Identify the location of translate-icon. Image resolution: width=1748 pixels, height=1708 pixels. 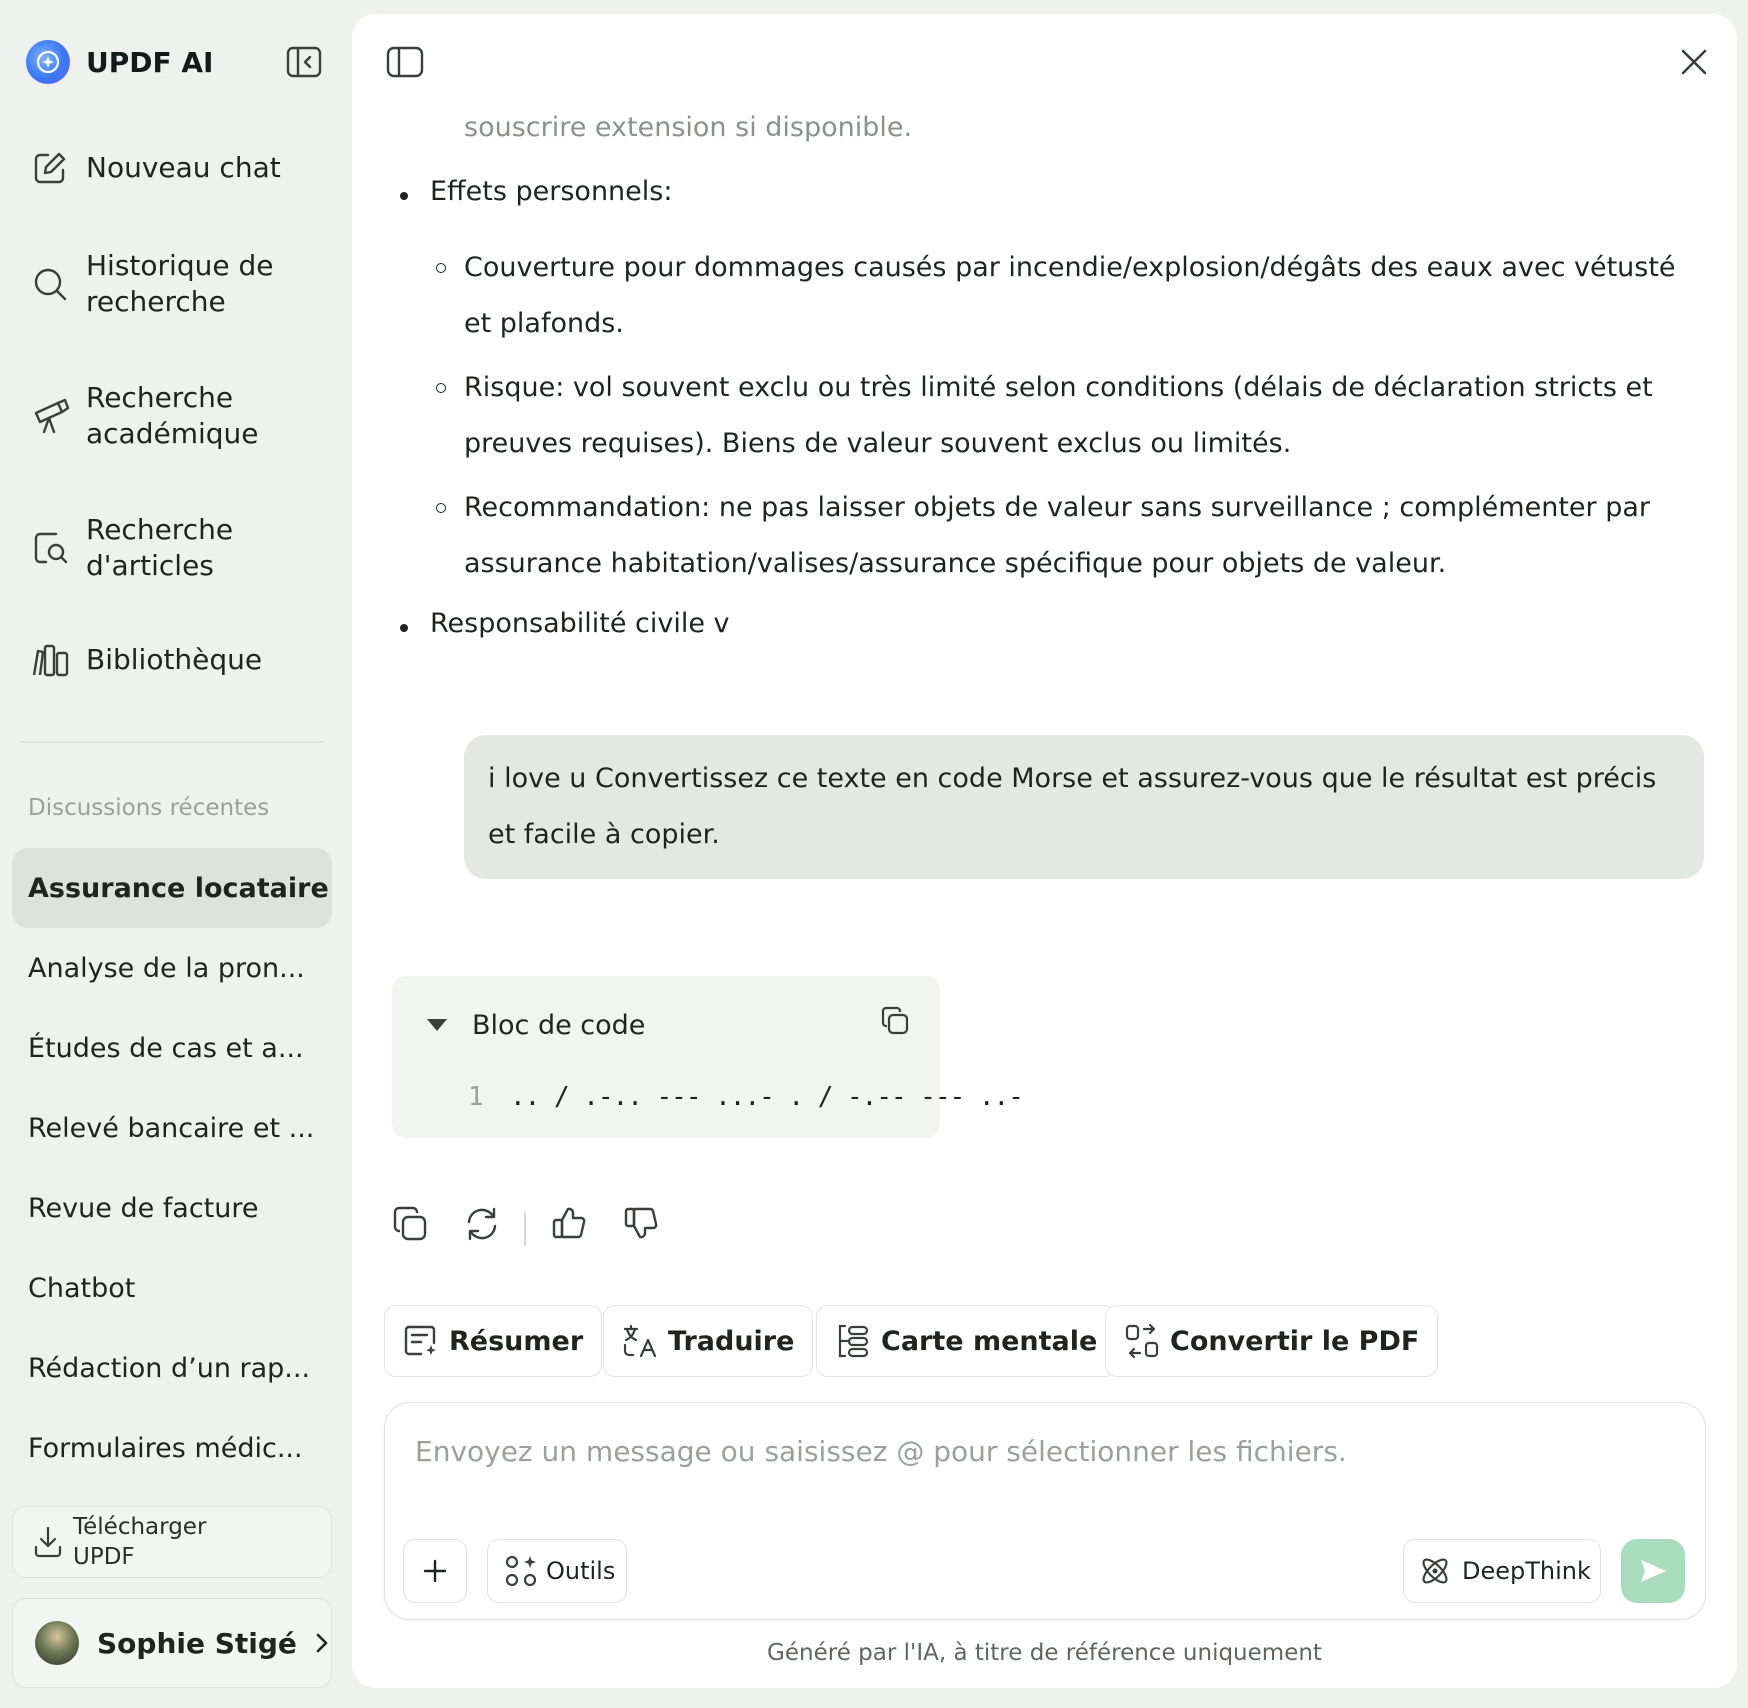
(640, 1341).